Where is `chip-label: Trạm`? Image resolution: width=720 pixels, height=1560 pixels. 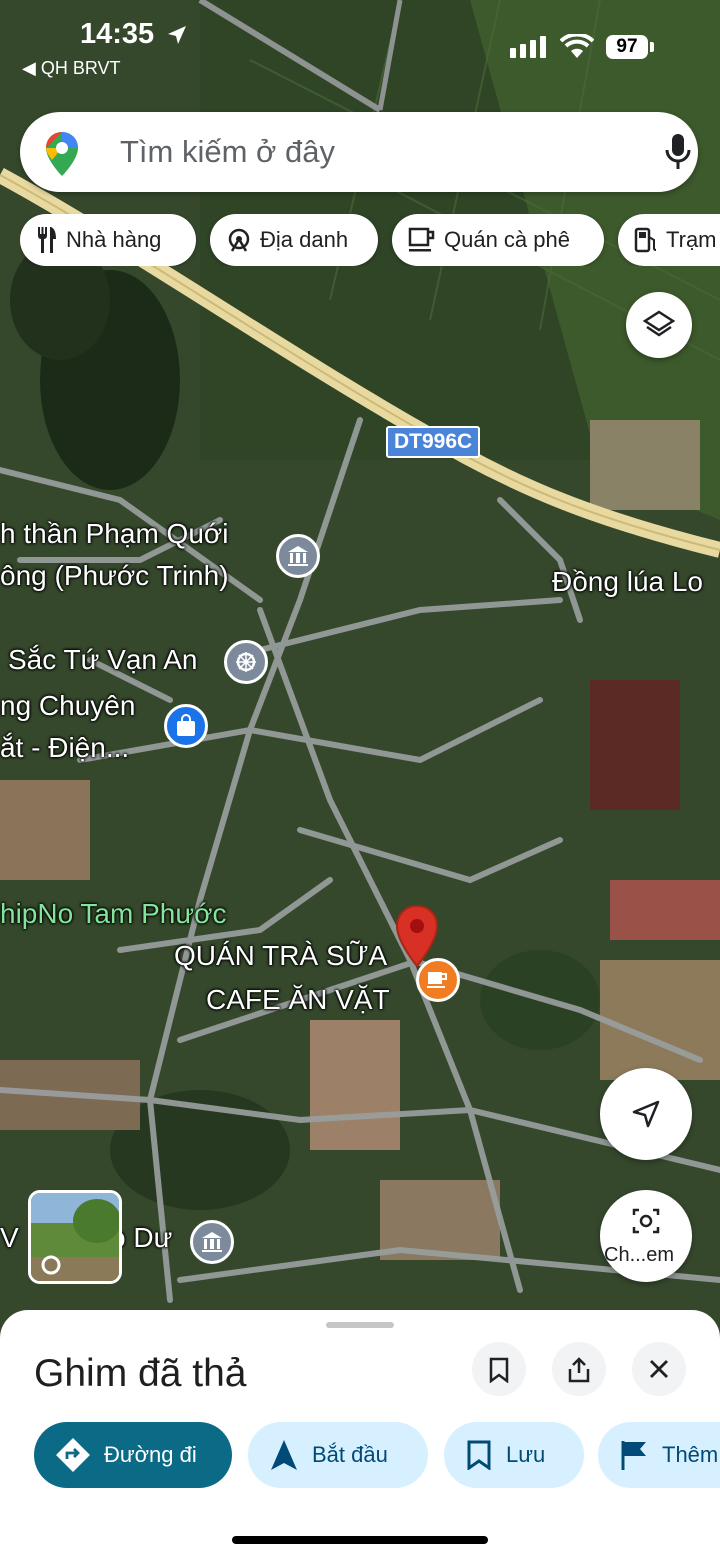
chip-label: Trạm is located at coordinates (691, 239).